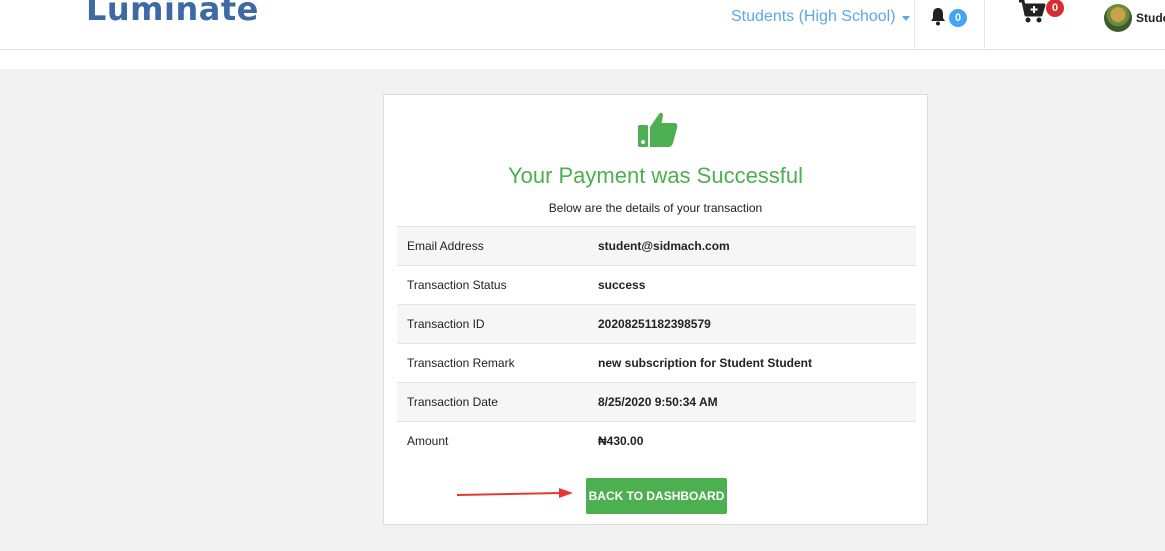 This screenshot has width=1165, height=551. I want to click on row-value: 20208251182398579, so click(757, 324).